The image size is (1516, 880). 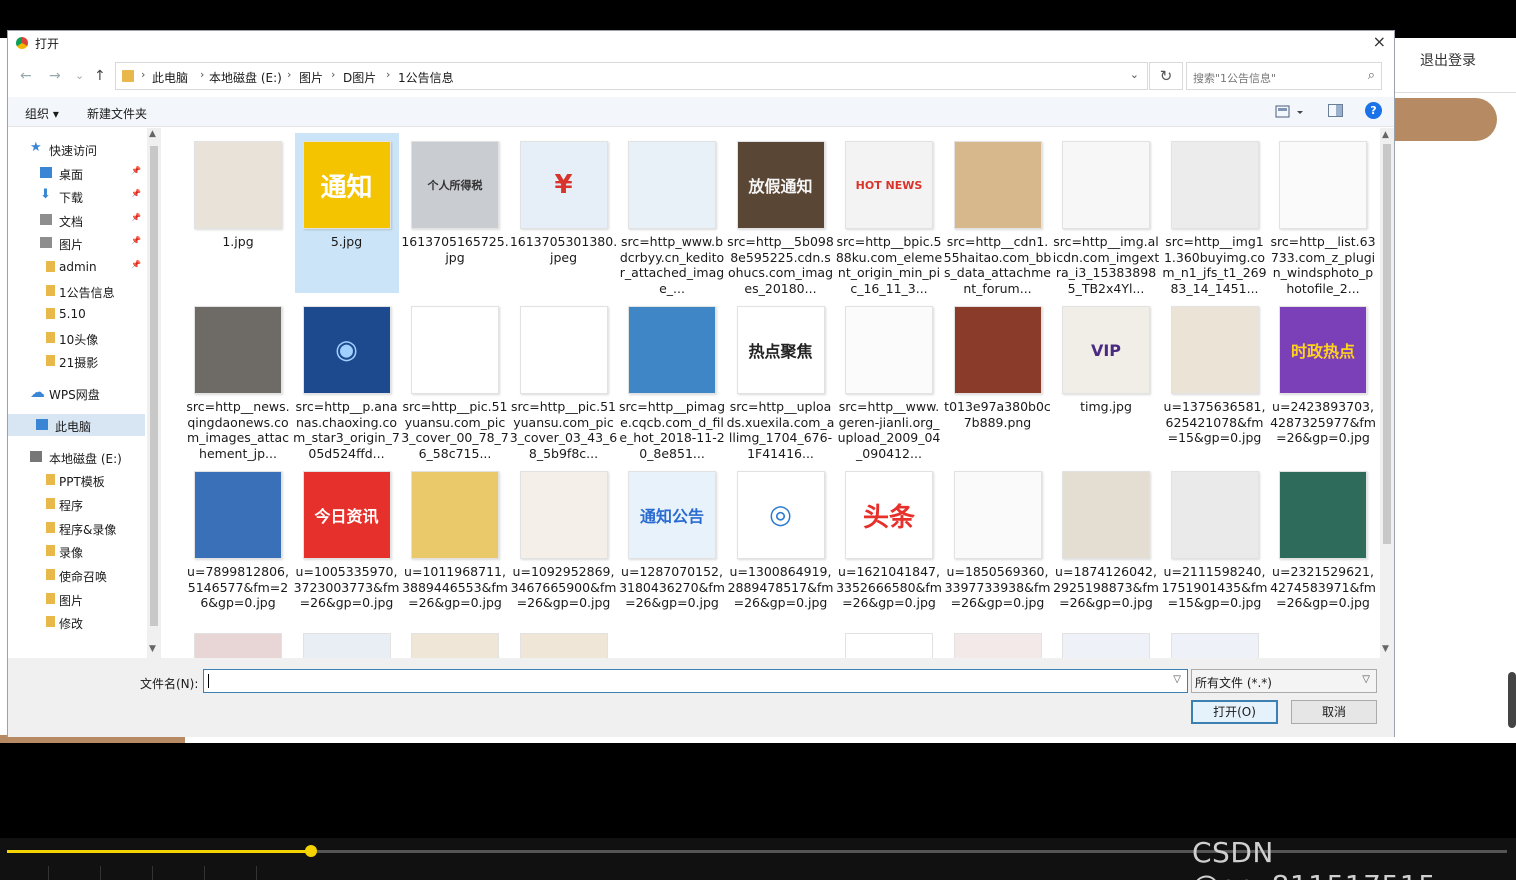 I want to click on breadcrumb-item: 此电脑, so click(x=170, y=77).